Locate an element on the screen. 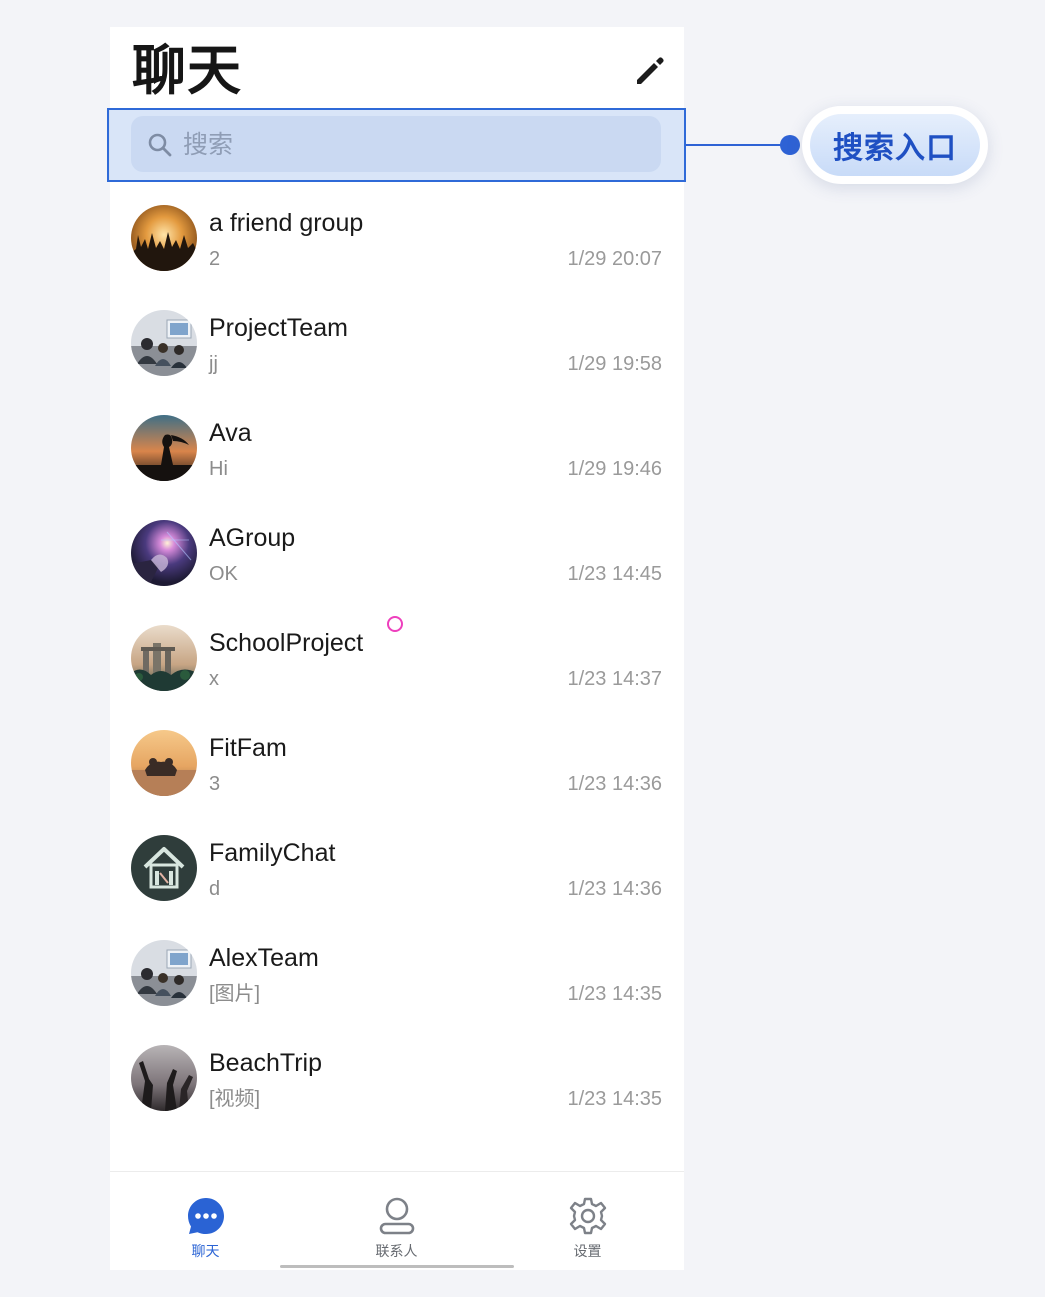  chat-item-ava: Ava Hi 1/29 19:46 is located at coordinates (397, 453).